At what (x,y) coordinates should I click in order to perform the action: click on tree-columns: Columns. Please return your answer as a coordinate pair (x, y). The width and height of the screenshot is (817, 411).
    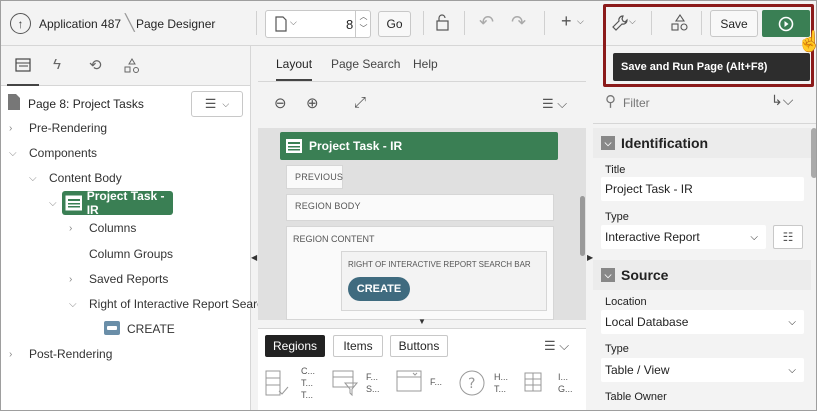
    Looking at the image, I should click on (112, 228).